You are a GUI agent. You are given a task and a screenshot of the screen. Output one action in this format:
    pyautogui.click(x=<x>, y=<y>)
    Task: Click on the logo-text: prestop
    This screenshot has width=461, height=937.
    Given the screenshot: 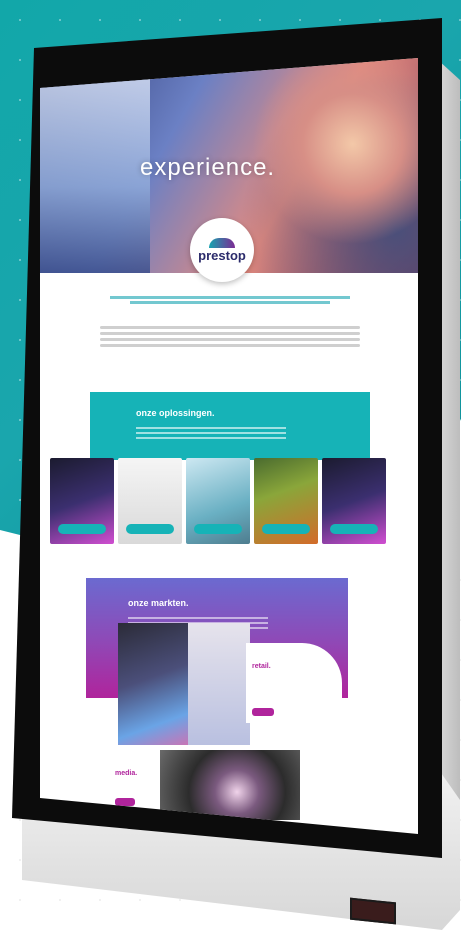 What is the action you would take?
    pyautogui.click(x=222, y=255)
    